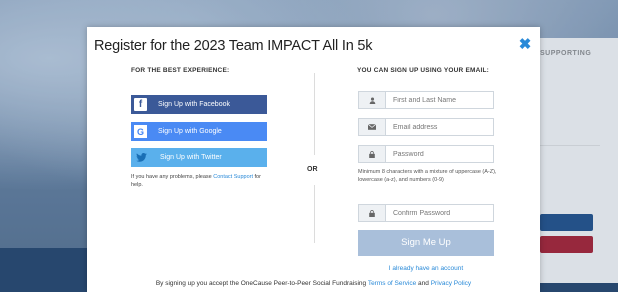 This screenshot has height=292, width=618. I want to click on twitter-signup-label: Sign Up with Twitter, so click(191, 157).